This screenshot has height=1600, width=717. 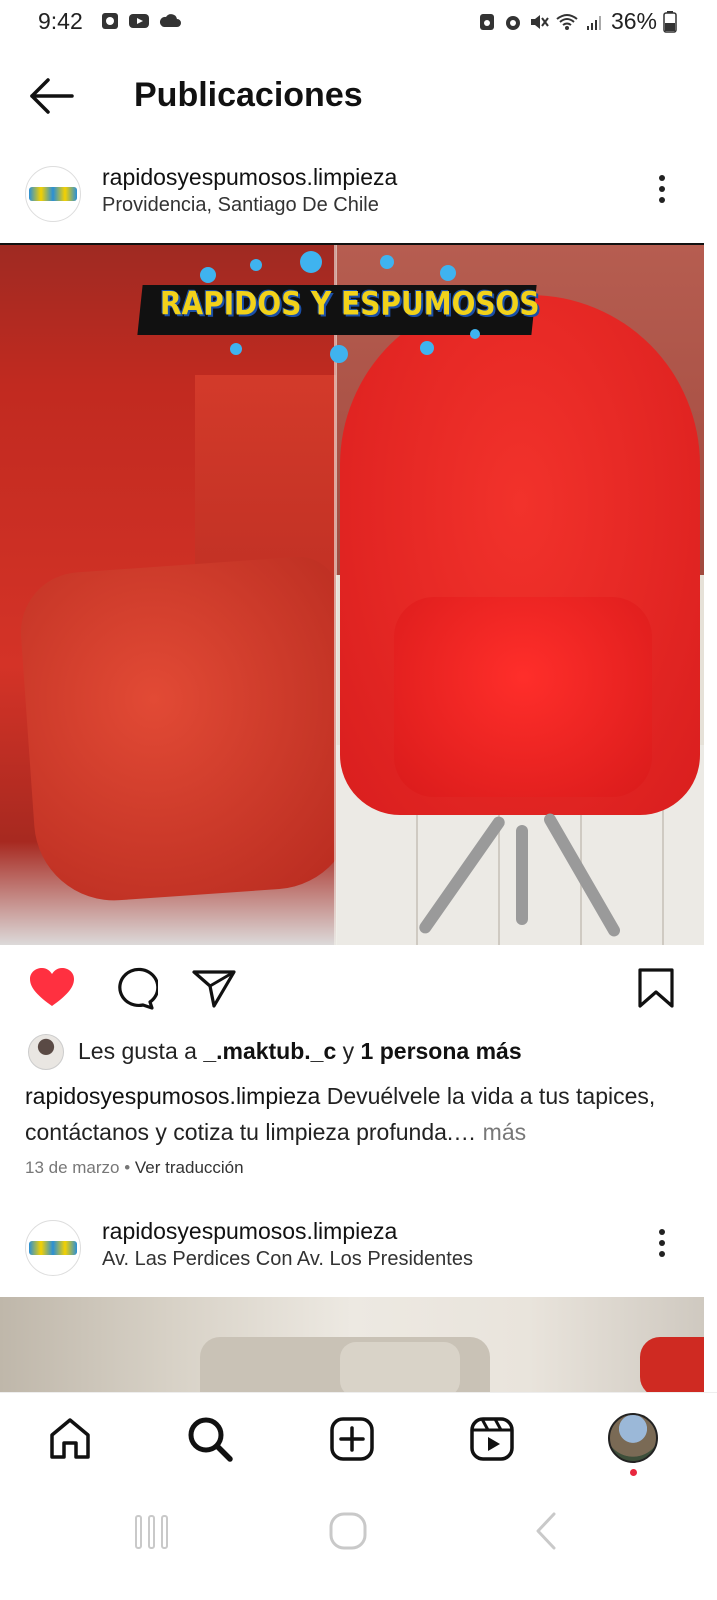 What do you see at coordinates (593, 22) in the screenshot?
I see `signal-icon` at bounding box center [593, 22].